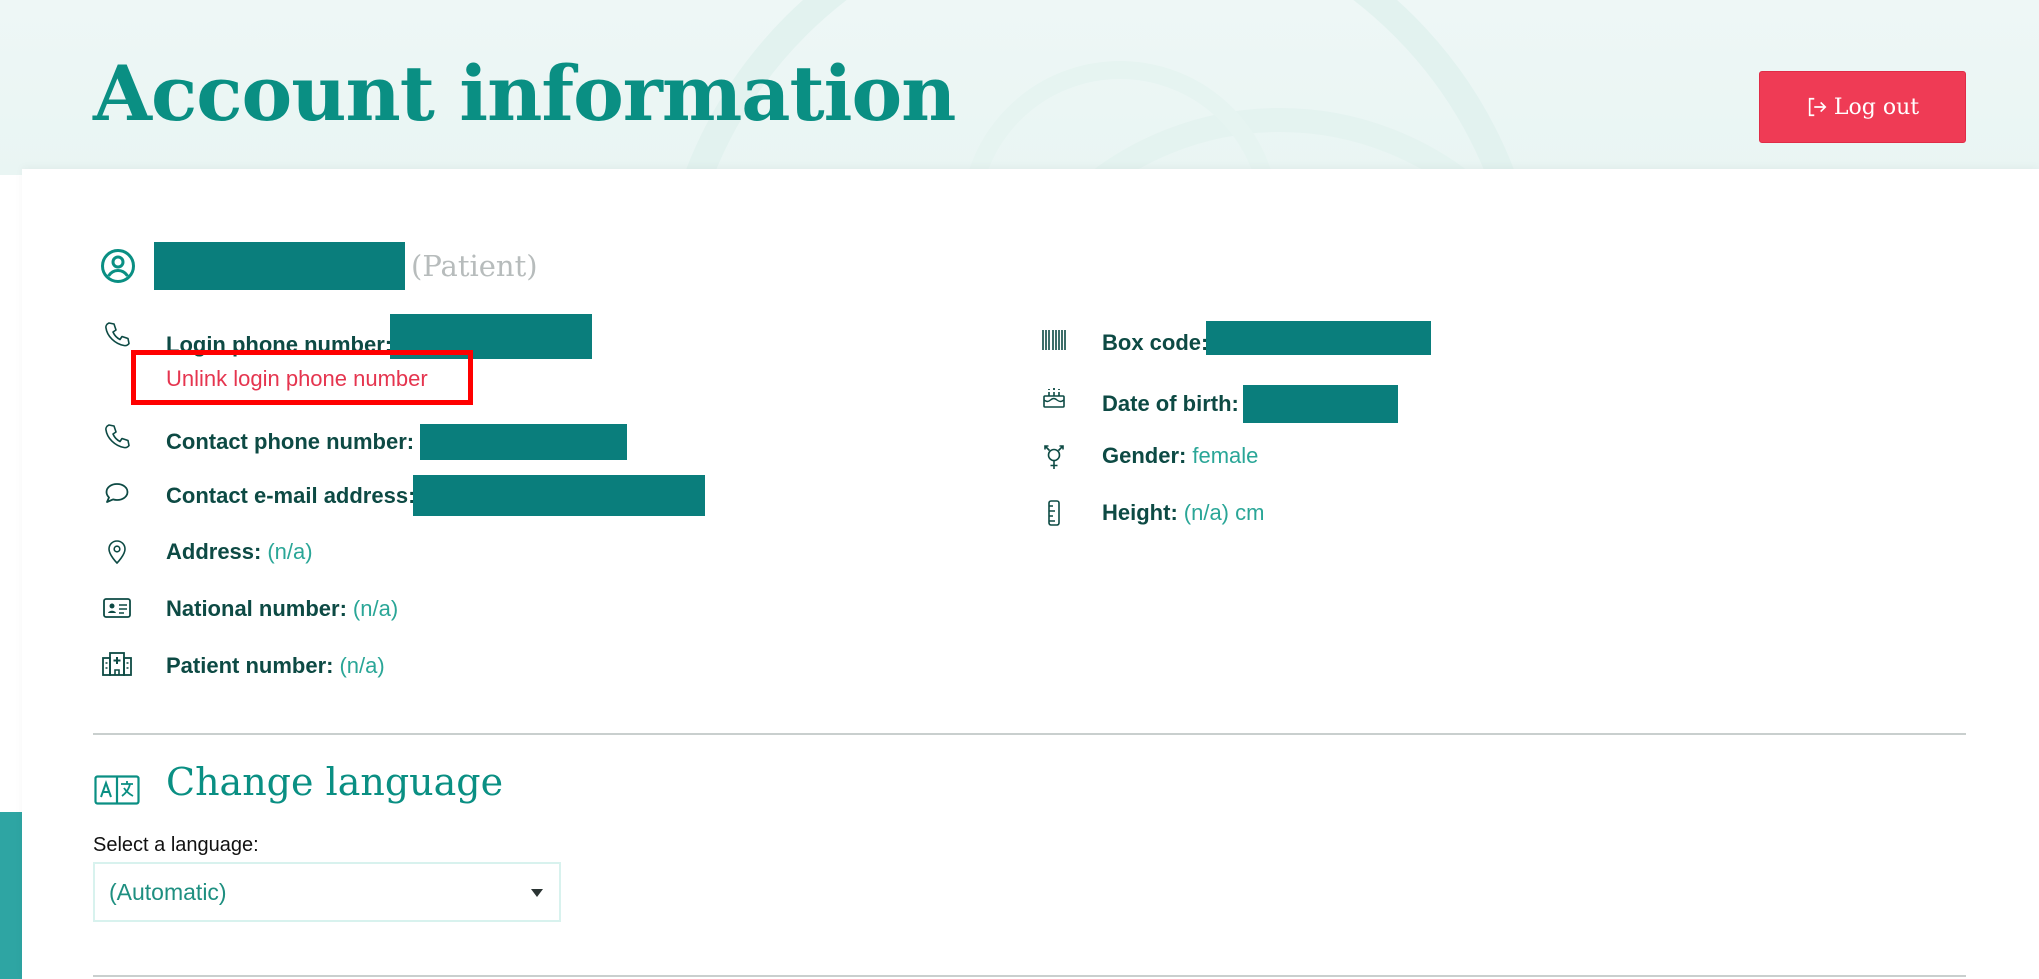  Describe the element at coordinates (118, 266) in the screenshot. I see `user-circle-icon` at that location.